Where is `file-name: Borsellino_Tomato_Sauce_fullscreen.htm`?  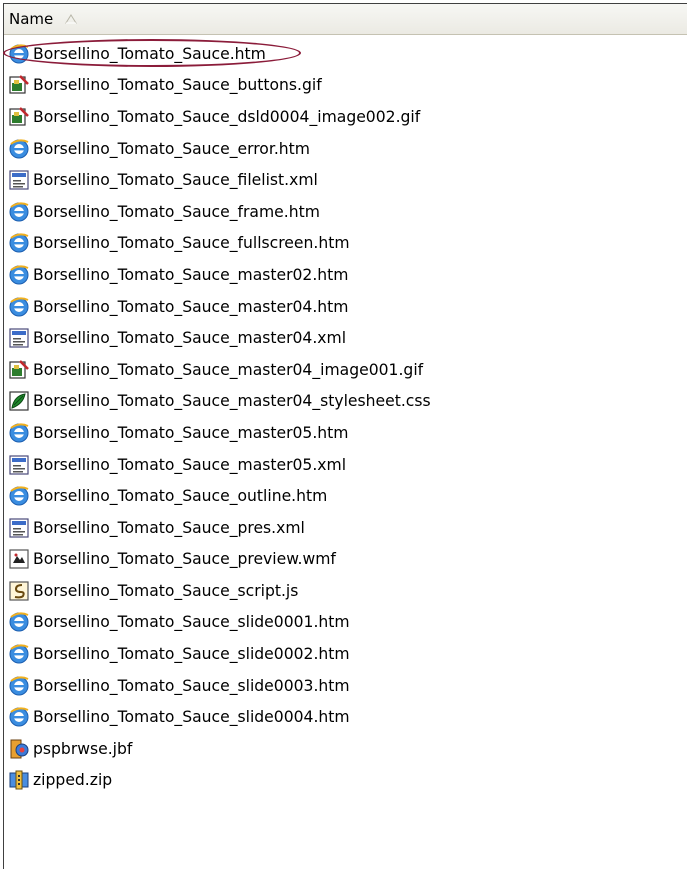 file-name: Borsellino_Tomato_Sauce_fullscreen.htm is located at coordinates (191, 243).